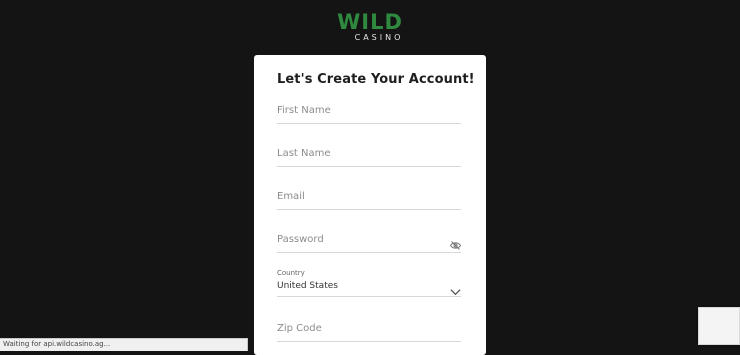  I want to click on wild-casino-logo: WILD CASINO, so click(370, 27).